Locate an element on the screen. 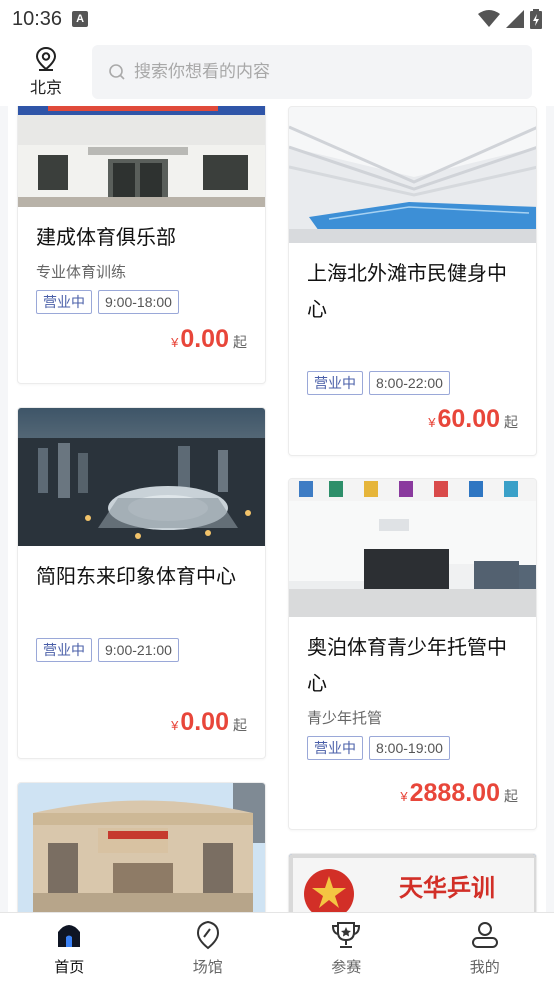 Image resolution: width=554 pixels, height=984 pixels. venue-tags: 营业中 9:00-18:00 is located at coordinates (141, 302).